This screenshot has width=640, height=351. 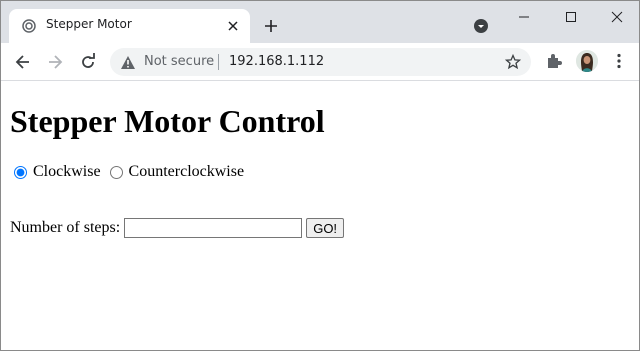 What do you see at coordinates (65, 227) in the screenshot?
I see `steps-label: Number of steps:` at bounding box center [65, 227].